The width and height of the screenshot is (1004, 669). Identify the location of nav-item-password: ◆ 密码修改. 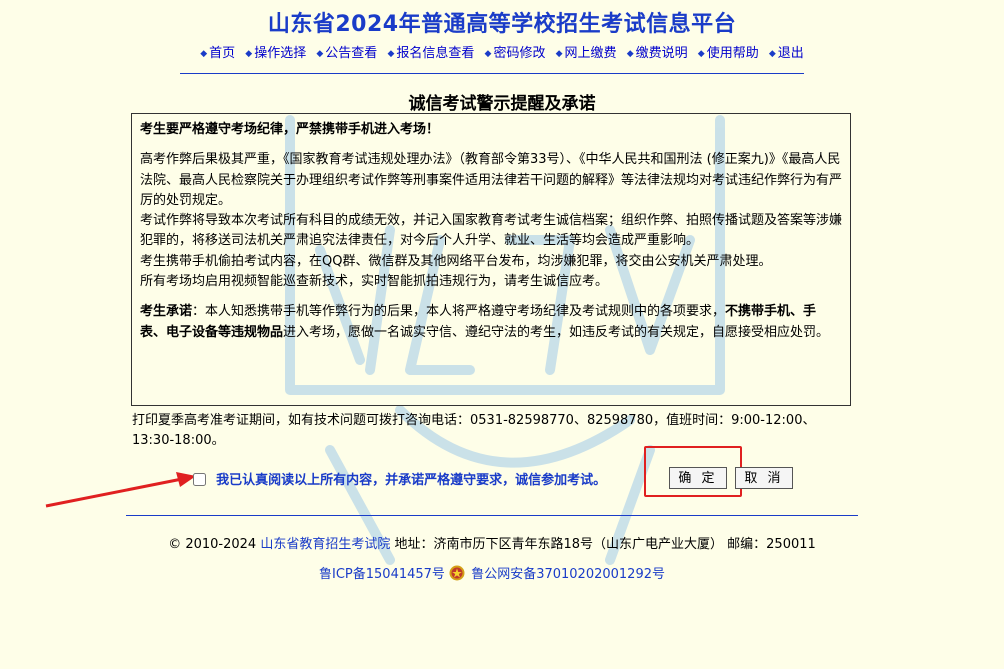
(515, 53).